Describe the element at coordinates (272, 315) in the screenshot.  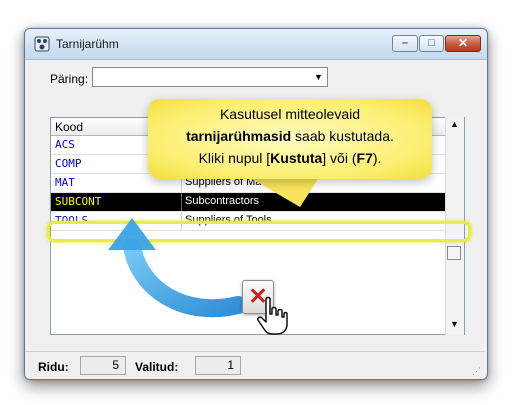
I see `hand-cursor-icon` at that location.